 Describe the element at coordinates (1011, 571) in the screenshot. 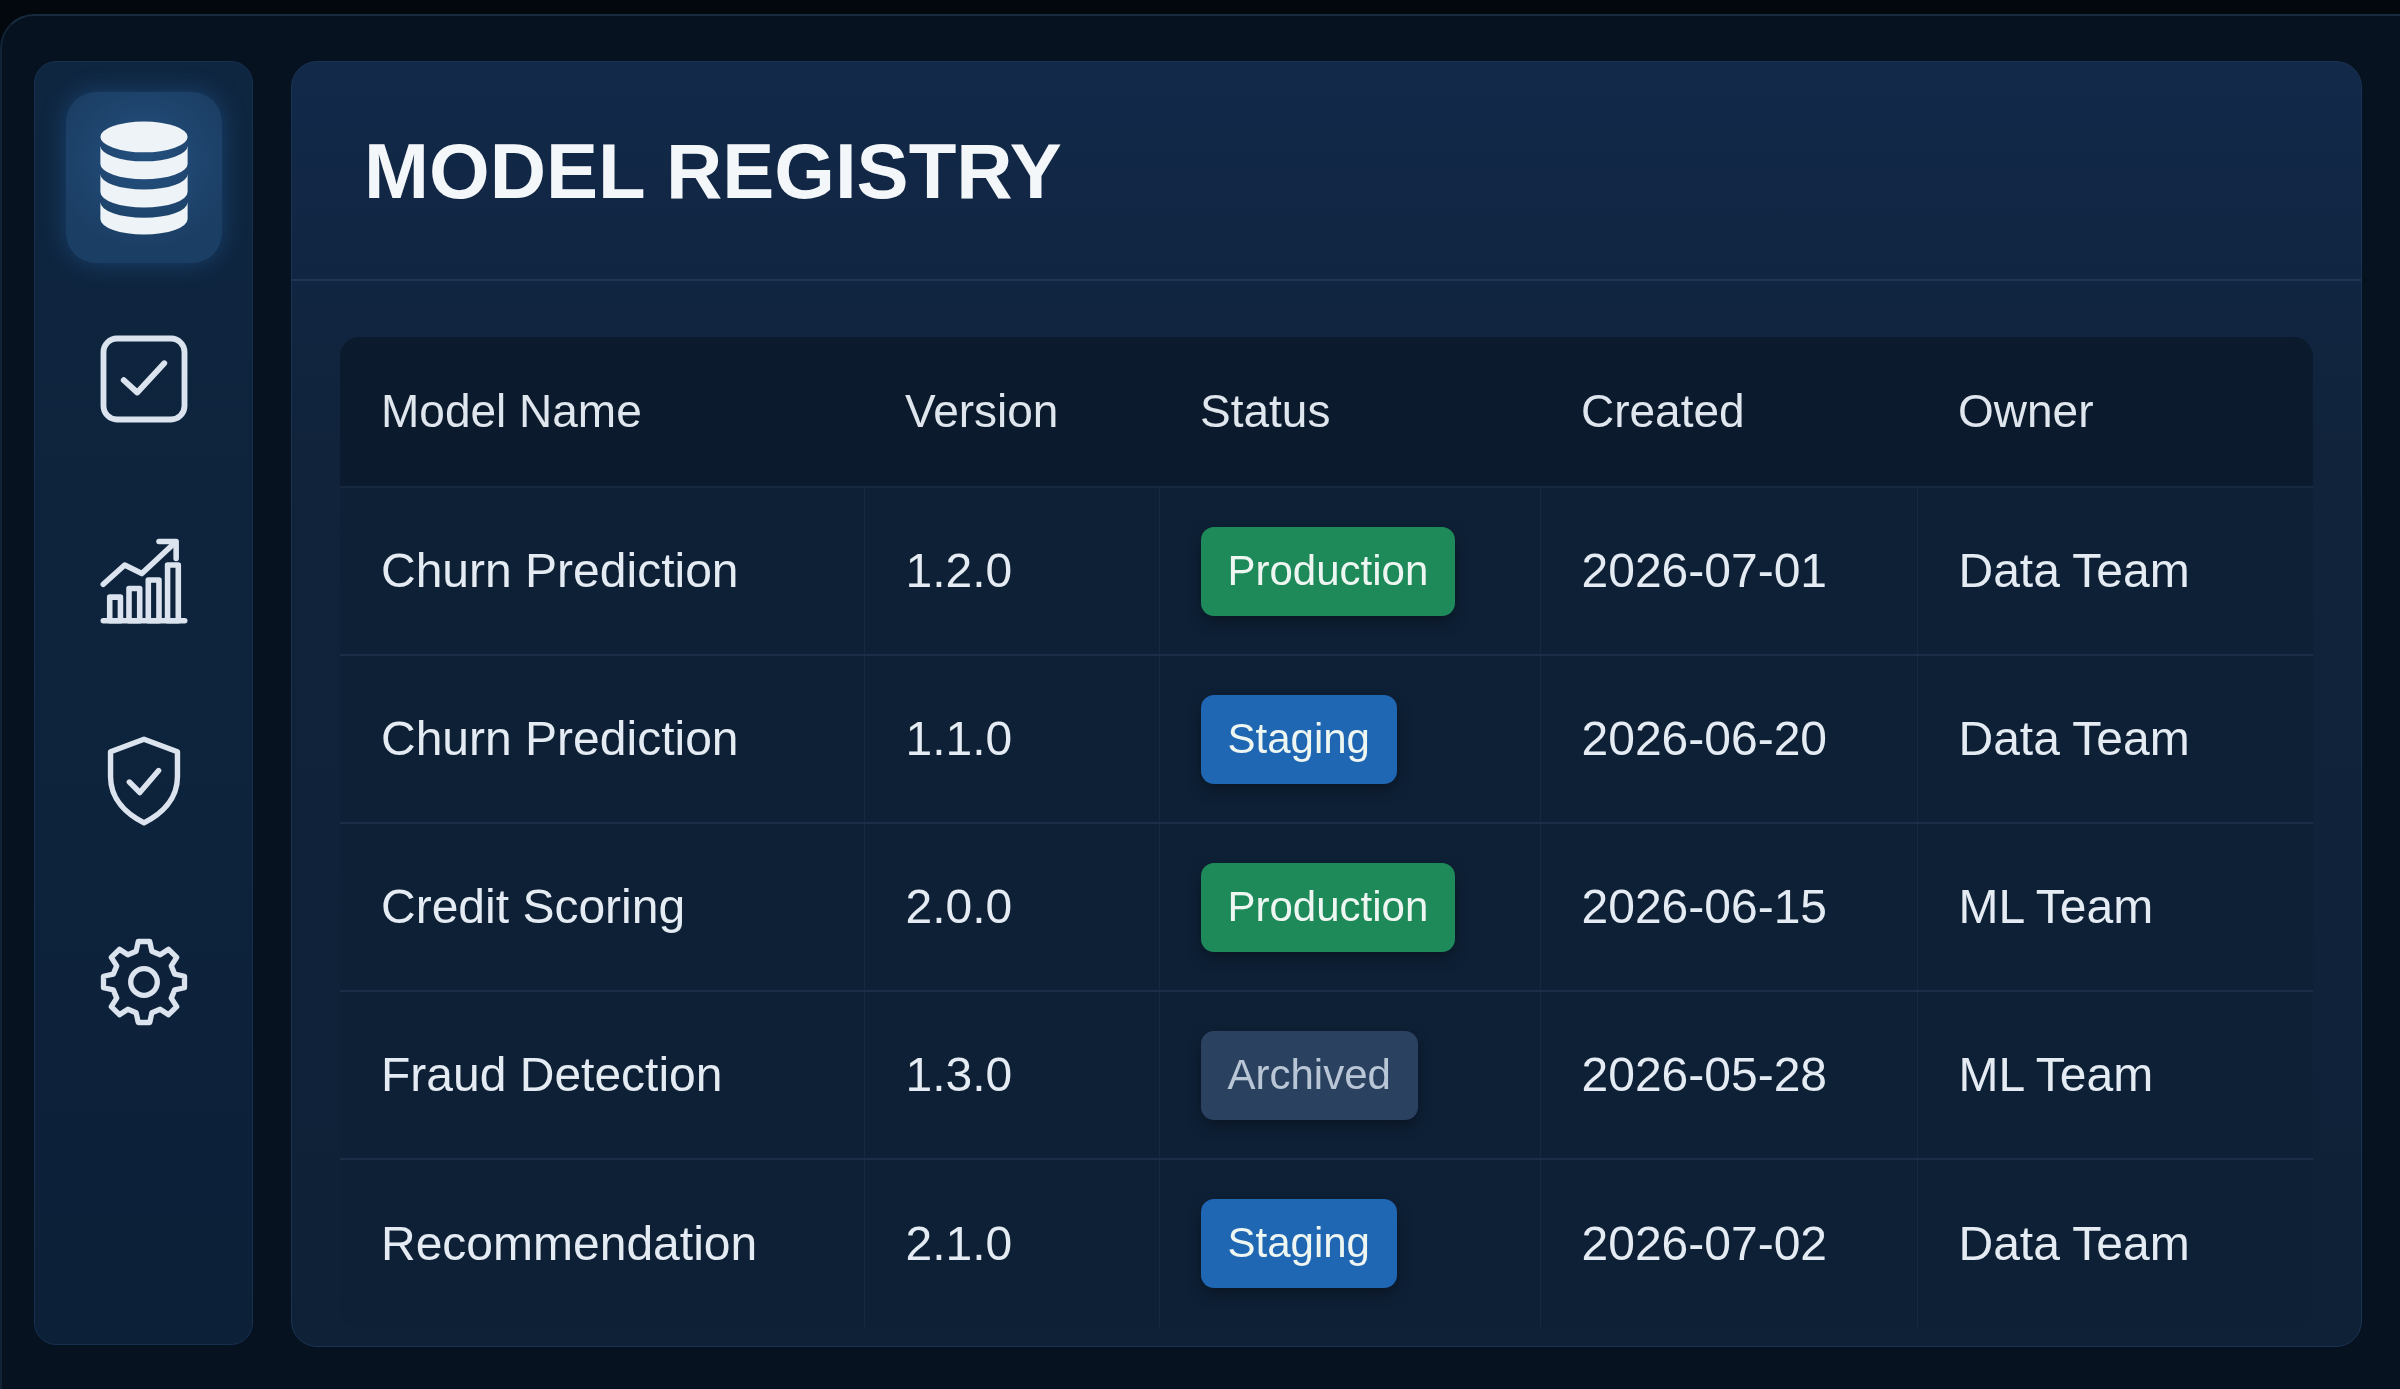

I see `table-cell: 1.2.0` at that location.